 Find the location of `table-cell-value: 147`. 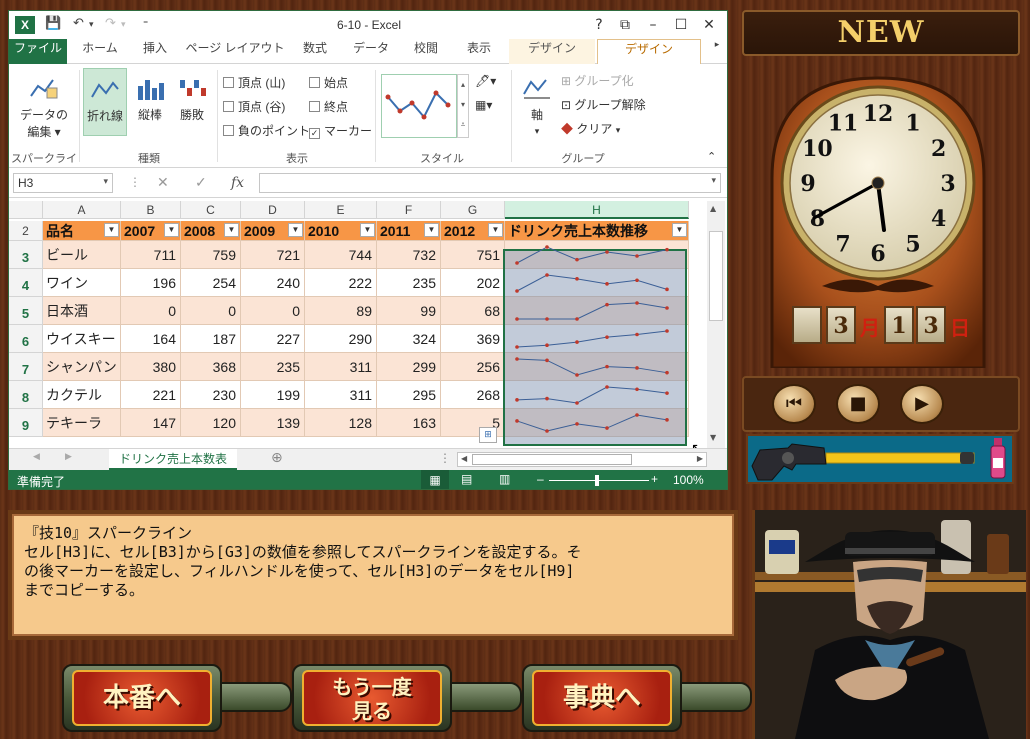

table-cell-value: 147 is located at coordinates (151, 423).